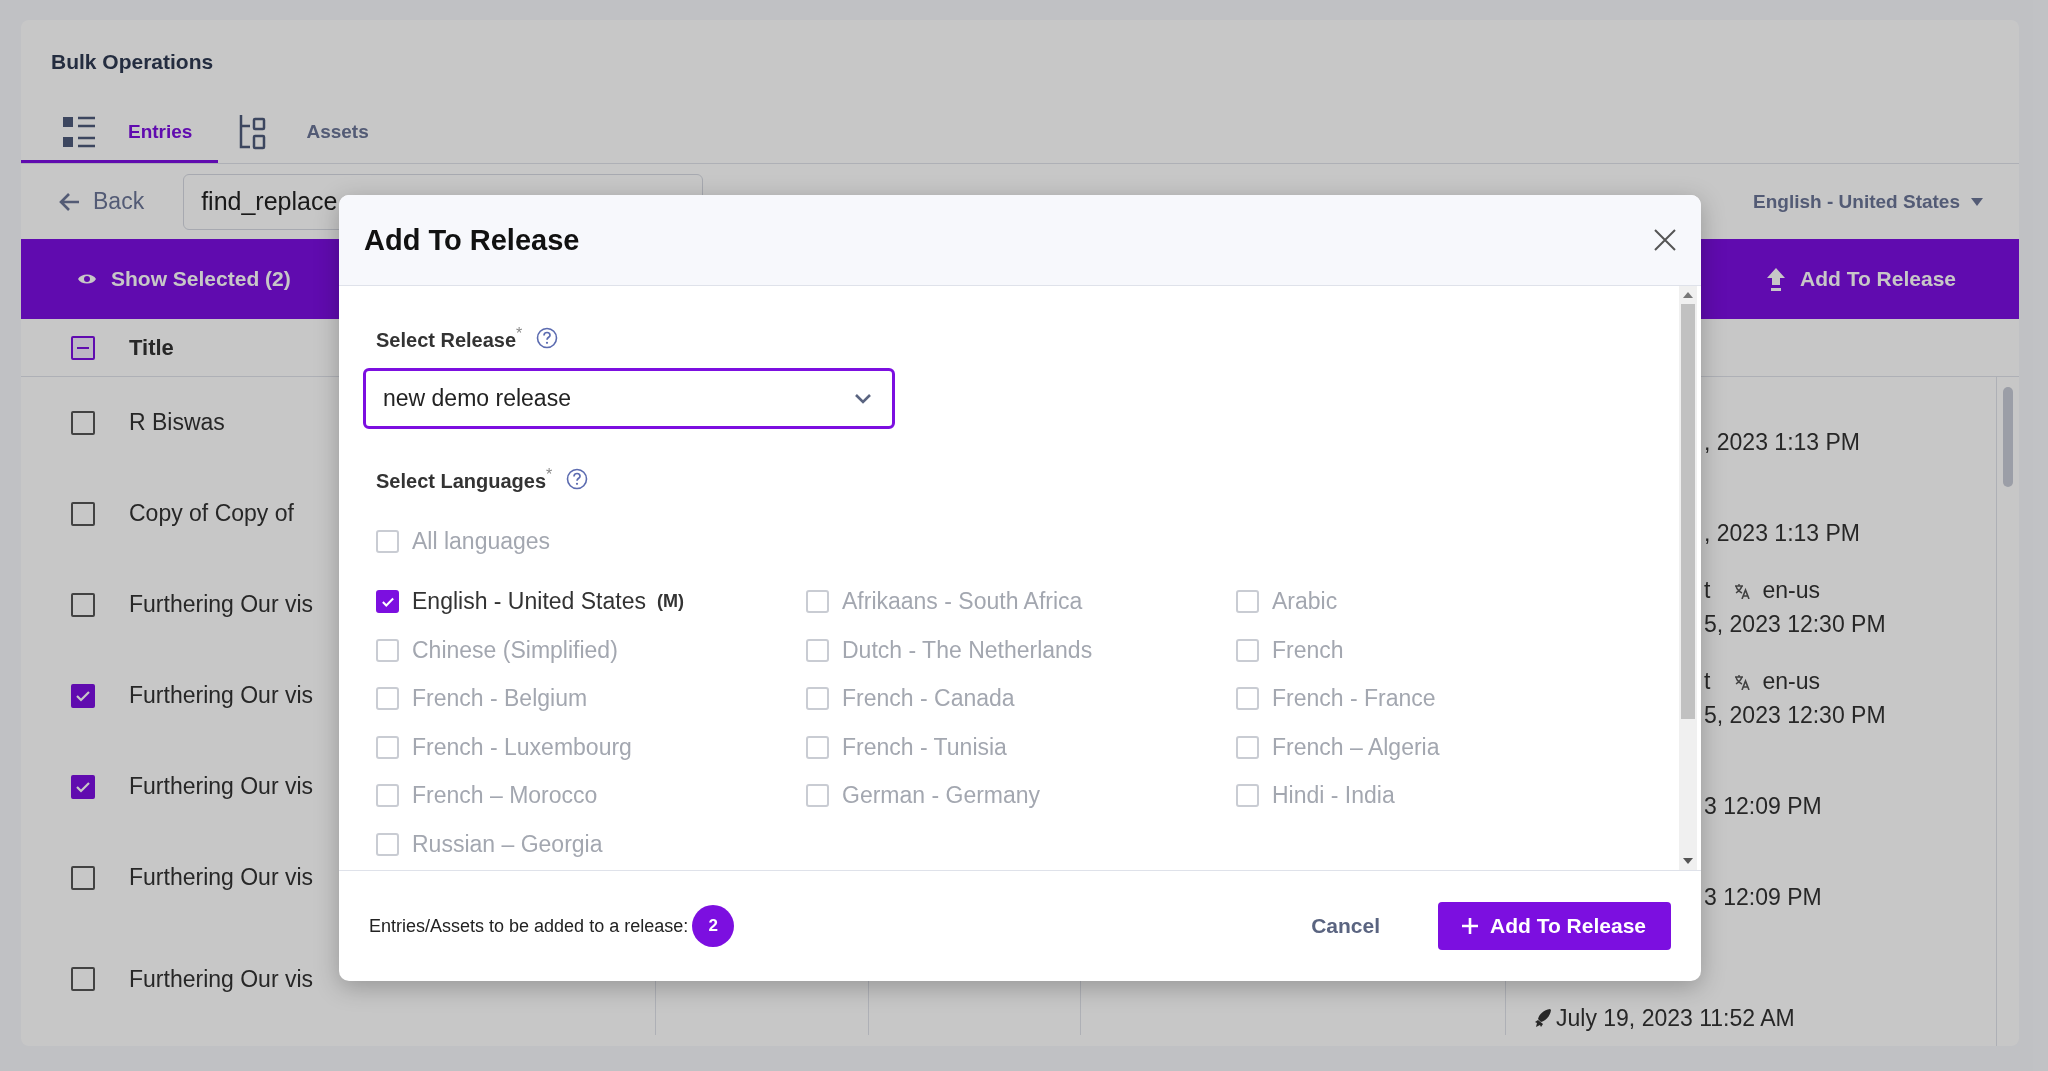  What do you see at coordinates (87, 279) in the screenshot?
I see `eye-icon` at bounding box center [87, 279].